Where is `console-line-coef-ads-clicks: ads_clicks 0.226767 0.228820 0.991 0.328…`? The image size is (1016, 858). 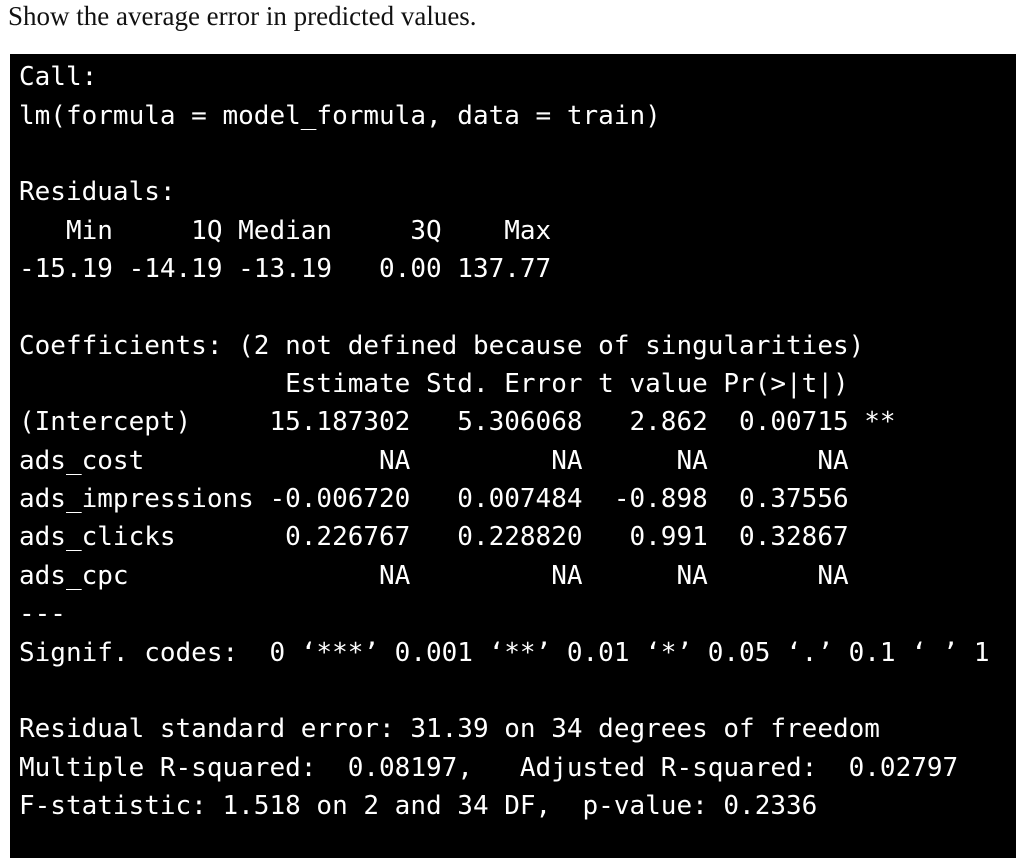 console-line-coef-ads-clicks: ads_clicks 0.226767 0.228820 0.991 0.328… is located at coordinates (457, 537).